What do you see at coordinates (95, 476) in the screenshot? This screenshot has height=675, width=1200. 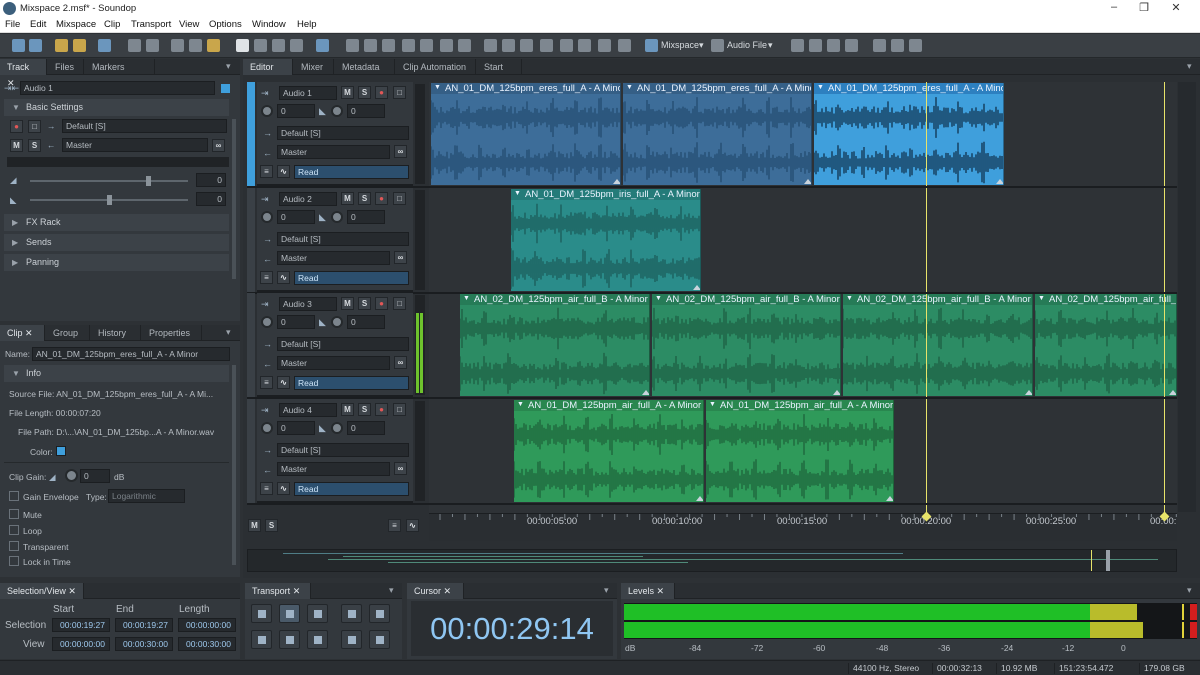 I see `clip-gain-value: 0` at bounding box center [95, 476].